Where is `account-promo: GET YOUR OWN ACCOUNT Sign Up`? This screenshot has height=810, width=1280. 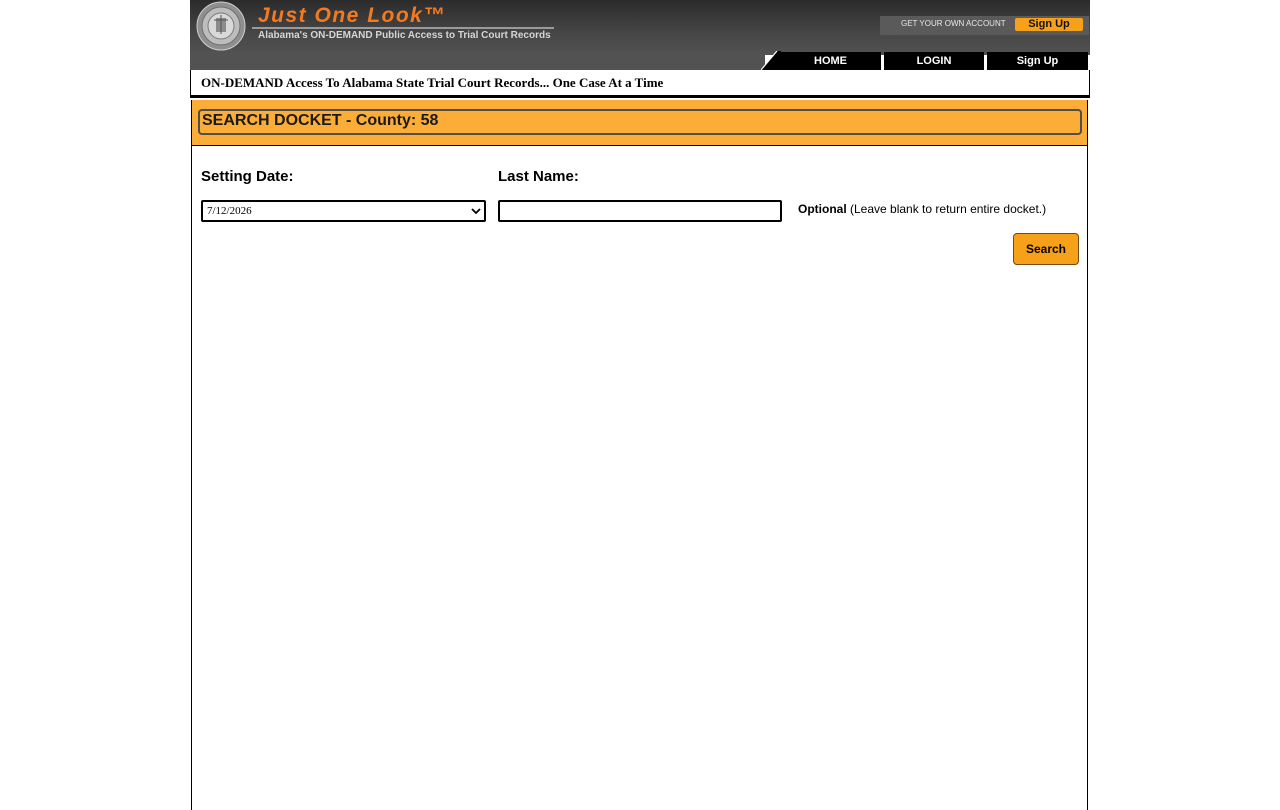
account-promo: GET YOUR OWN ACCOUNT Sign Up is located at coordinates (984, 25).